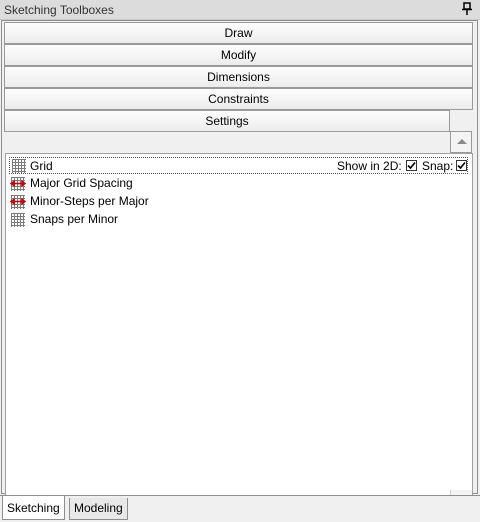  What do you see at coordinates (369, 166) in the screenshot?
I see `show-in-2d-label: Show in 2D:` at bounding box center [369, 166].